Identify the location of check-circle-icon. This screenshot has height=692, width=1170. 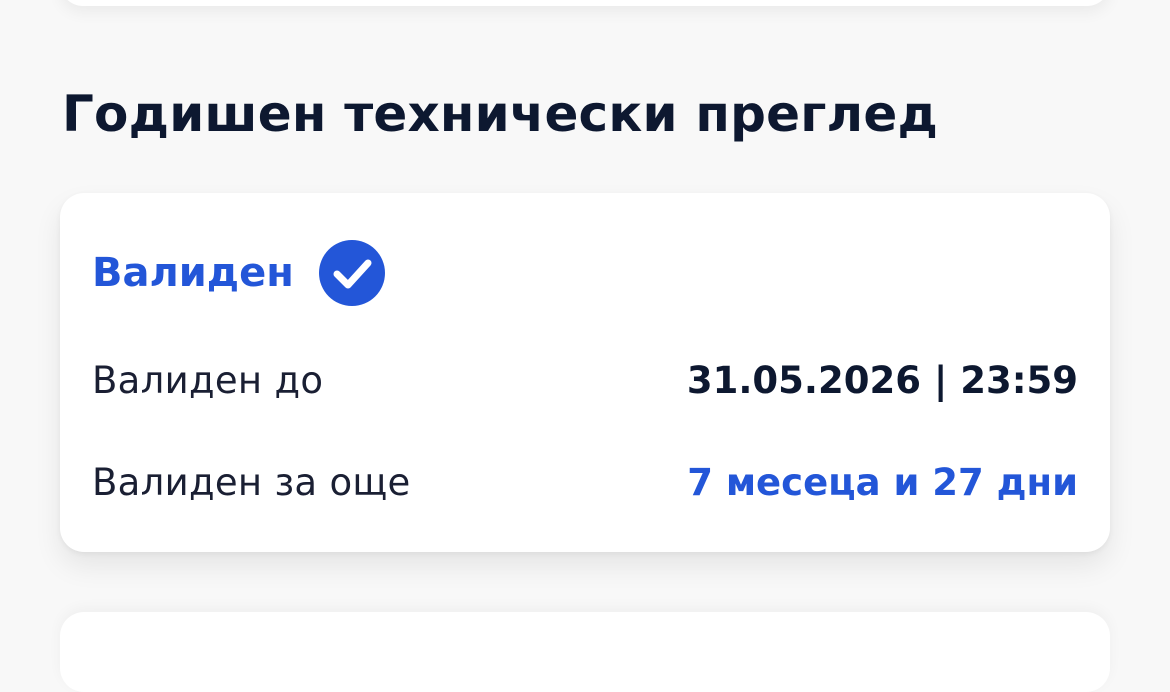
(352, 273).